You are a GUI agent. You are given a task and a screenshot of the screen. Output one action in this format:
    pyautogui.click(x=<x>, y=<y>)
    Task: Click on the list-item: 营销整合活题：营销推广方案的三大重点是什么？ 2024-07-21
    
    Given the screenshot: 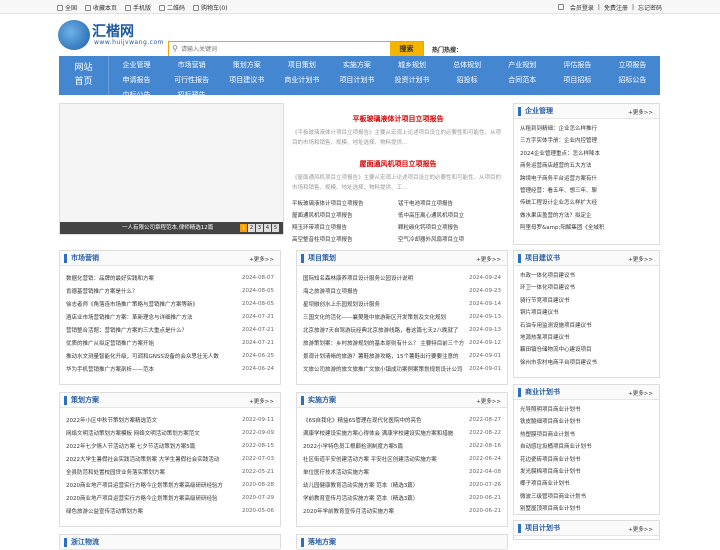 What is the action you would take?
    pyautogui.click(x=170, y=329)
    